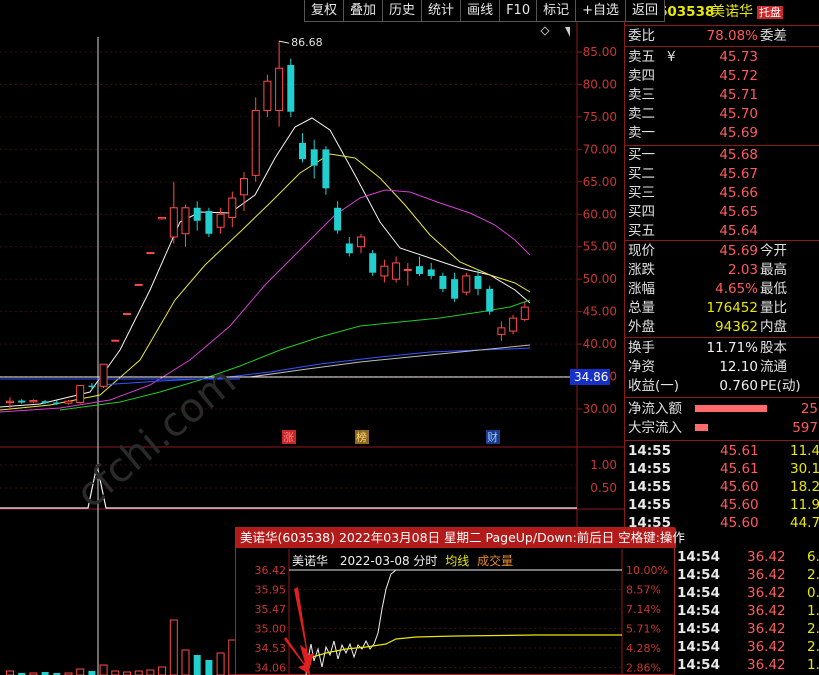 The height and width of the screenshot is (675, 819). Describe the element at coordinates (643, 590) in the screenshot. I see `popup-right-axis-label: 8.57%` at that location.